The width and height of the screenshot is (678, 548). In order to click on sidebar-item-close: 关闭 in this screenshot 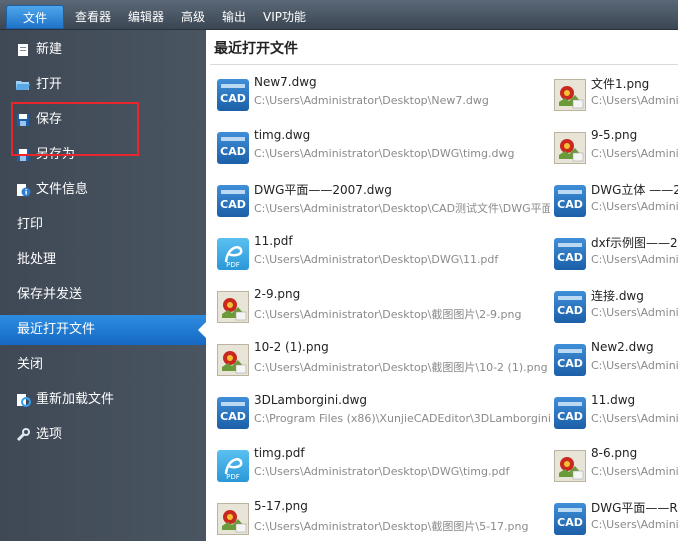, I will do `click(103, 365)`.